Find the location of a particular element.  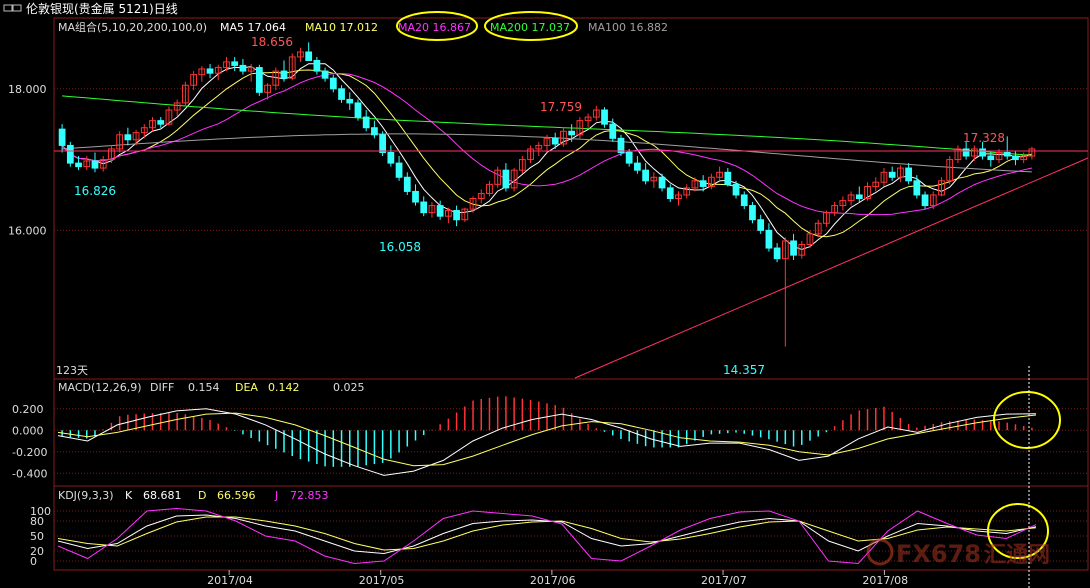

kdj-k-label: K is located at coordinates (129, 495).